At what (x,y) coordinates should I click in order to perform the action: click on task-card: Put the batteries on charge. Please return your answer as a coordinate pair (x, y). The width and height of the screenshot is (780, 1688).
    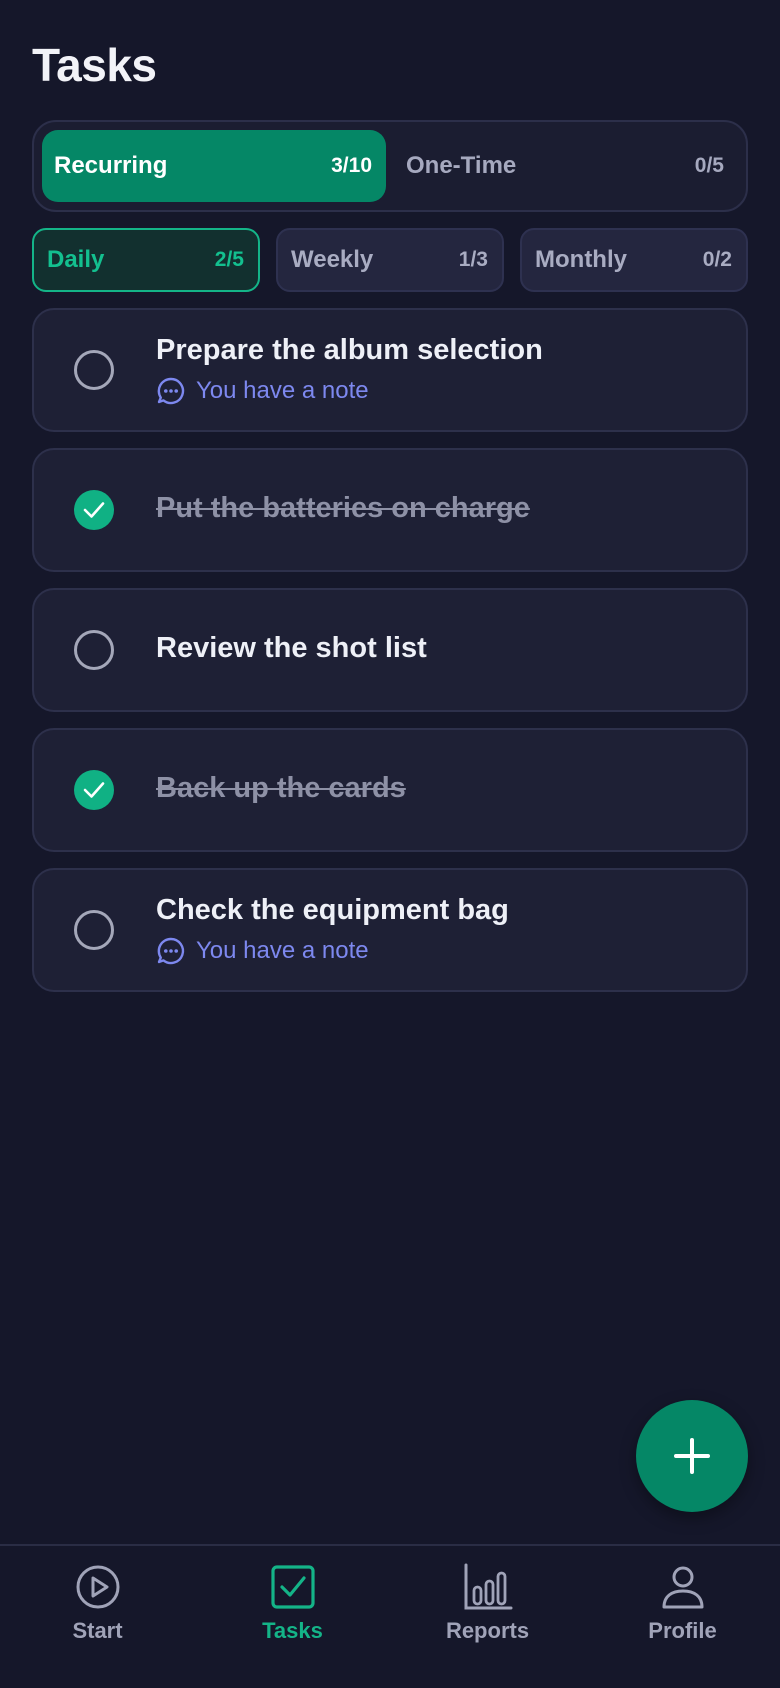
    Looking at the image, I should click on (390, 510).